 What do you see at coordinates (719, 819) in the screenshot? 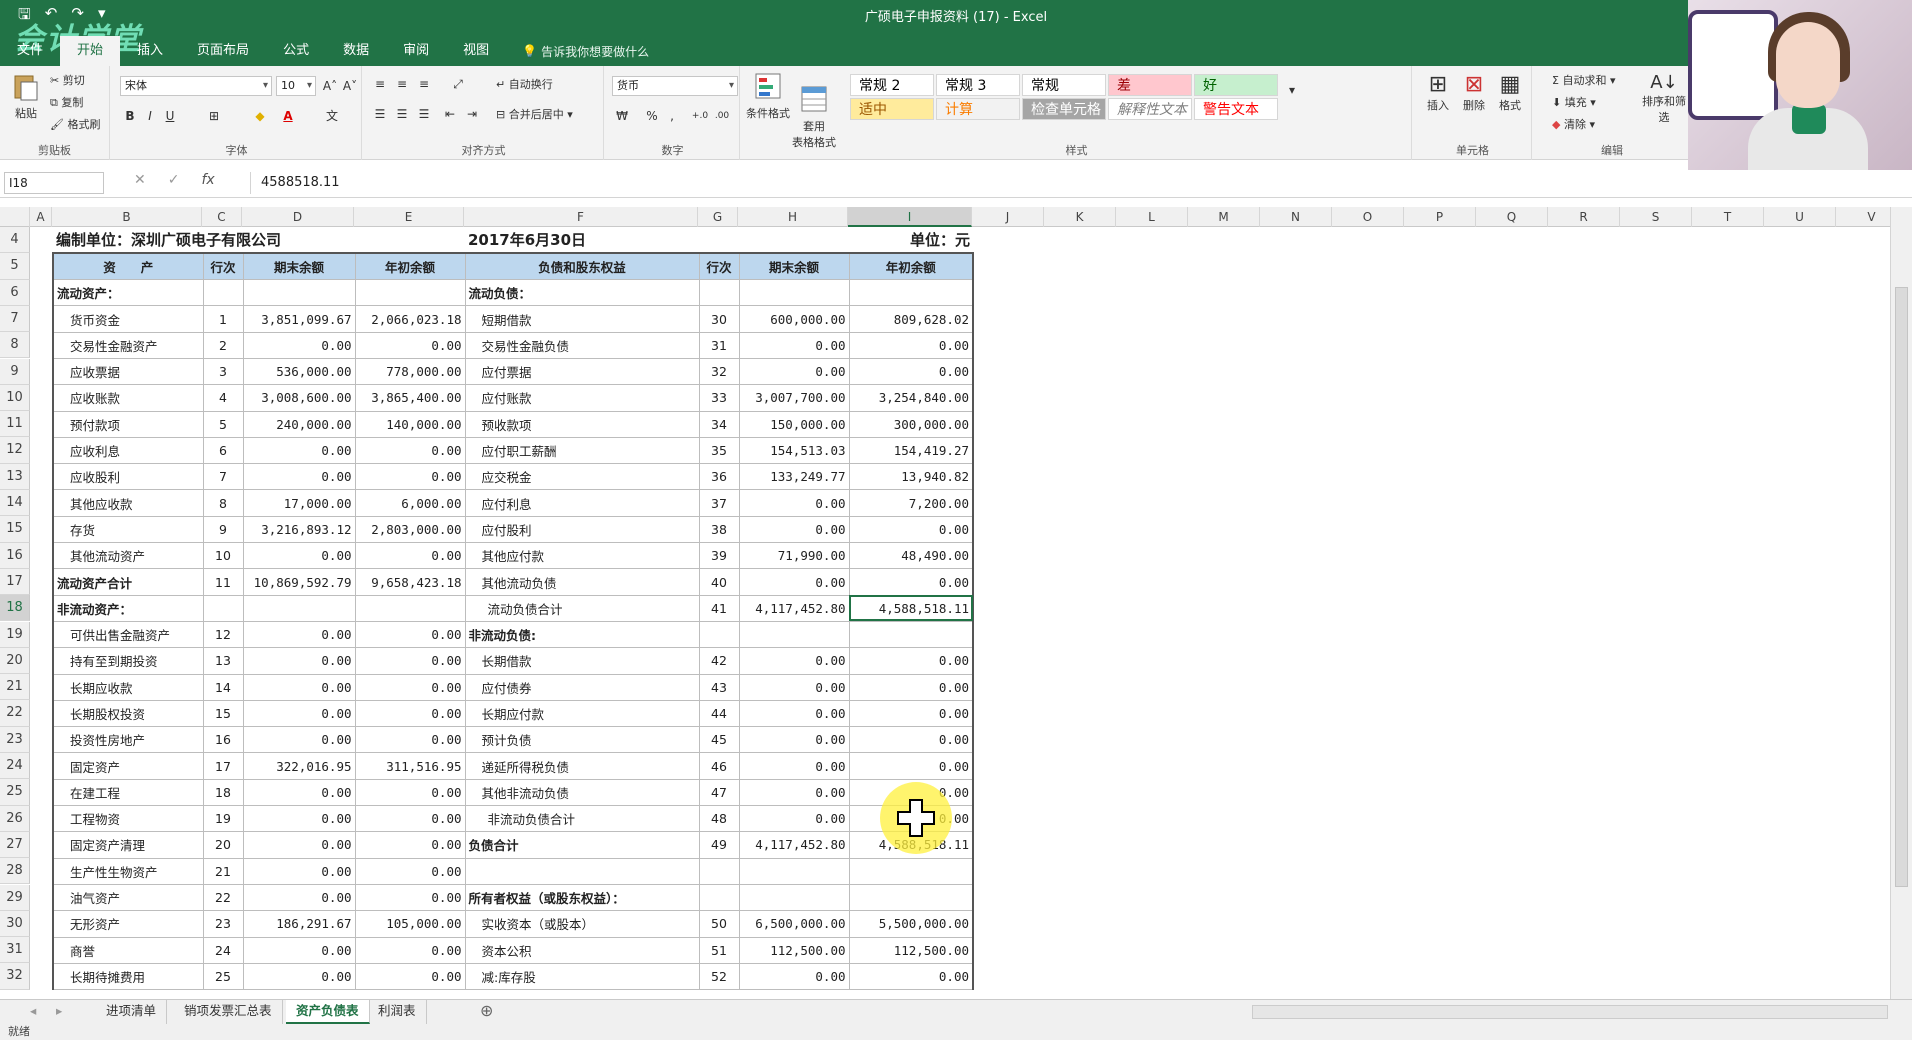
I see `table-cell: 48` at bounding box center [719, 819].